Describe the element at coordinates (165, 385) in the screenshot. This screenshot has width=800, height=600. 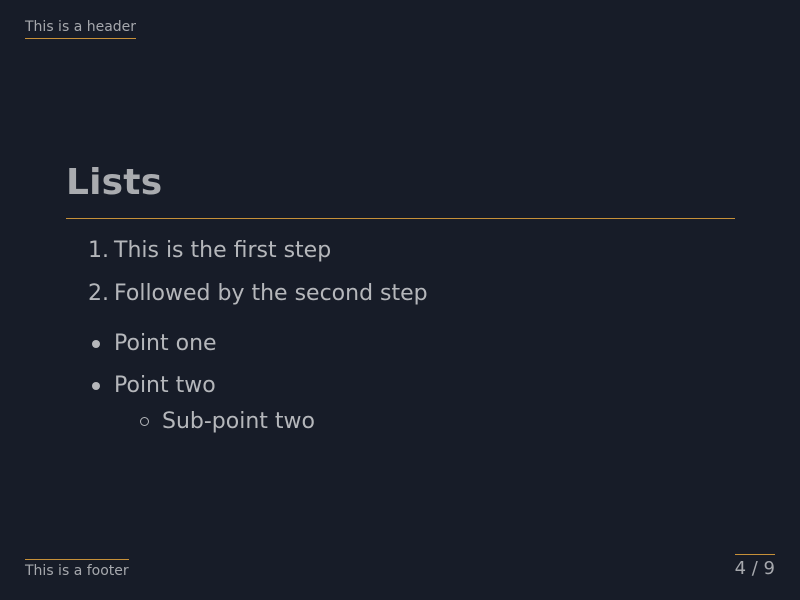
I see `bullet-list-text: Point two` at that location.